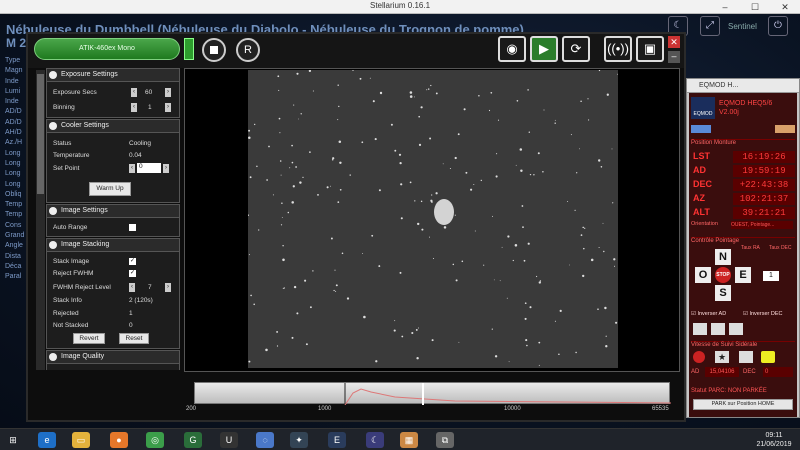 The height and width of the screenshot is (450, 800). I want to click on app-g-icon: G, so click(193, 440).